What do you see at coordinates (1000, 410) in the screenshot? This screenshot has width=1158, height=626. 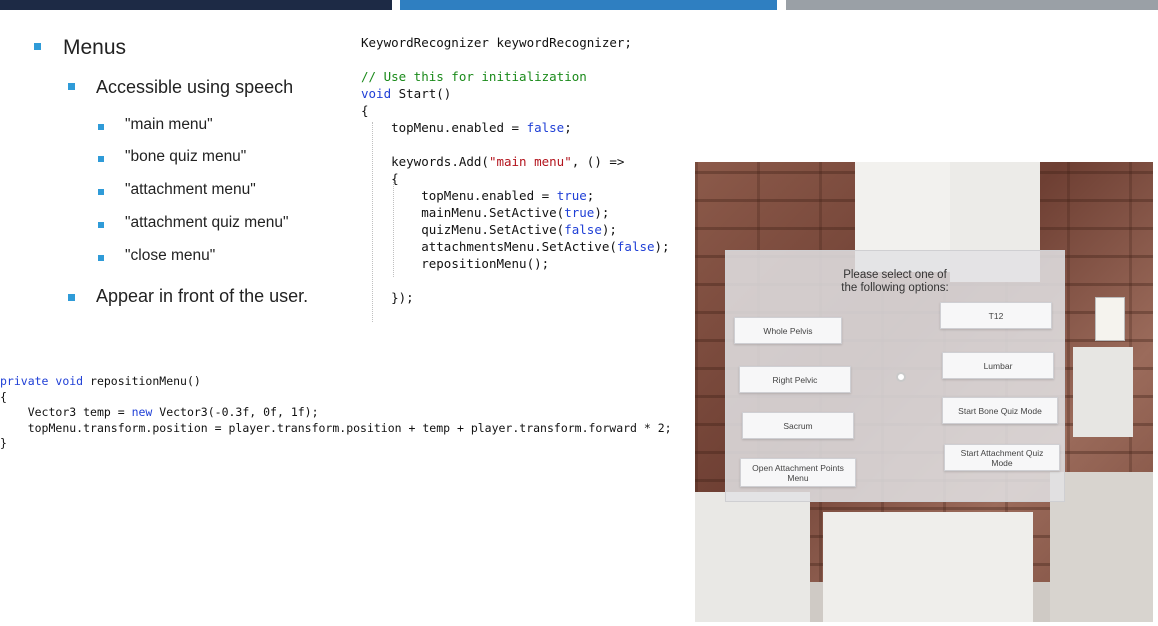 I see `start-bone-quiz-button: Start Bone Quiz Mode` at bounding box center [1000, 410].